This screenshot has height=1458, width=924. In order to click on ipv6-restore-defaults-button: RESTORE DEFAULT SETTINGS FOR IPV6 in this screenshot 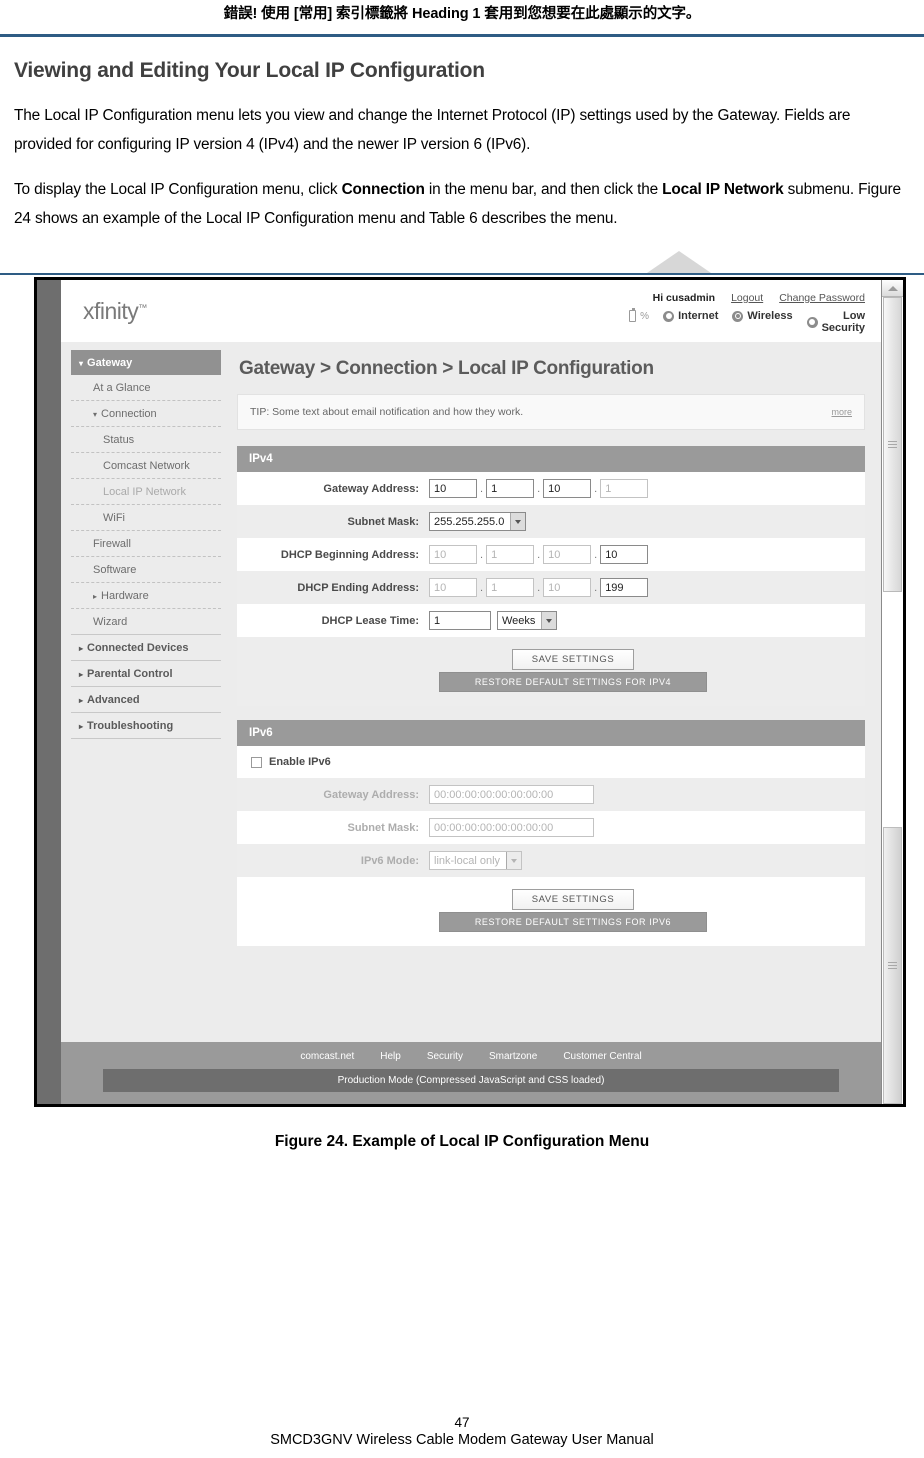, I will do `click(573, 922)`.